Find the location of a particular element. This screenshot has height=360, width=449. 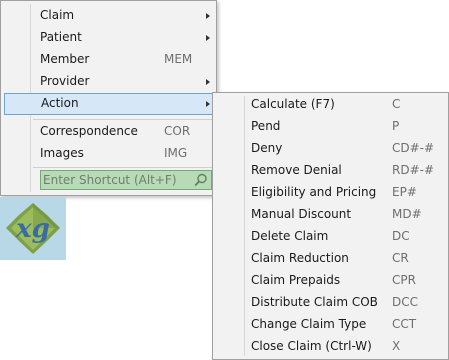

menu-item-label: Calculate (F7) is located at coordinates (293, 104).